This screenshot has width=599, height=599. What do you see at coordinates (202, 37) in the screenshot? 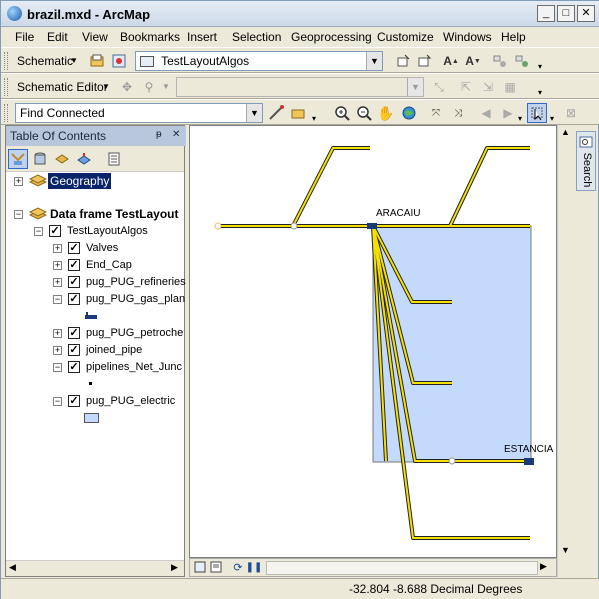
I see `menu-insert: Insert` at bounding box center [202, 37].